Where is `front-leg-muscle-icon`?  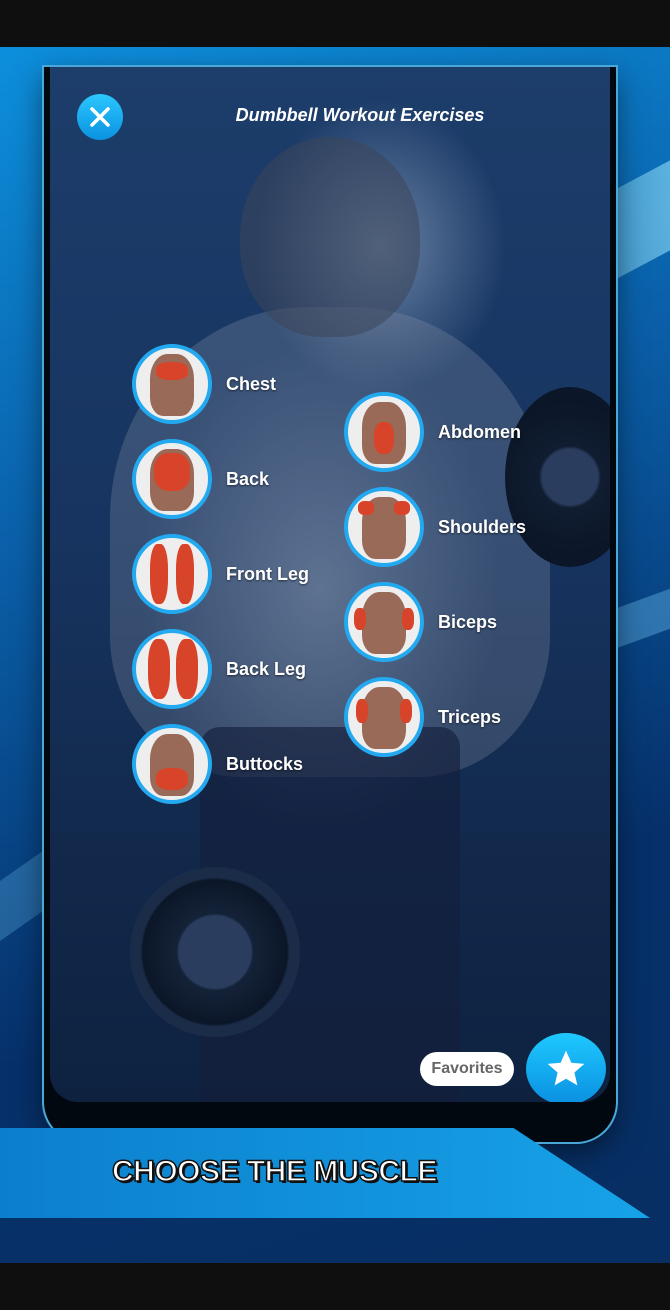
front-leg-muscle-icon is located at coordinates (172, 574).